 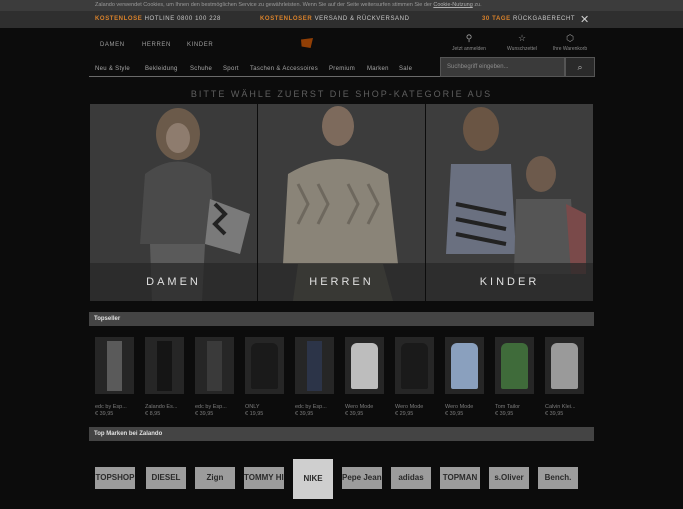 I want to click on brand-logo: TOPSHOP, so click(x=115, y=478).